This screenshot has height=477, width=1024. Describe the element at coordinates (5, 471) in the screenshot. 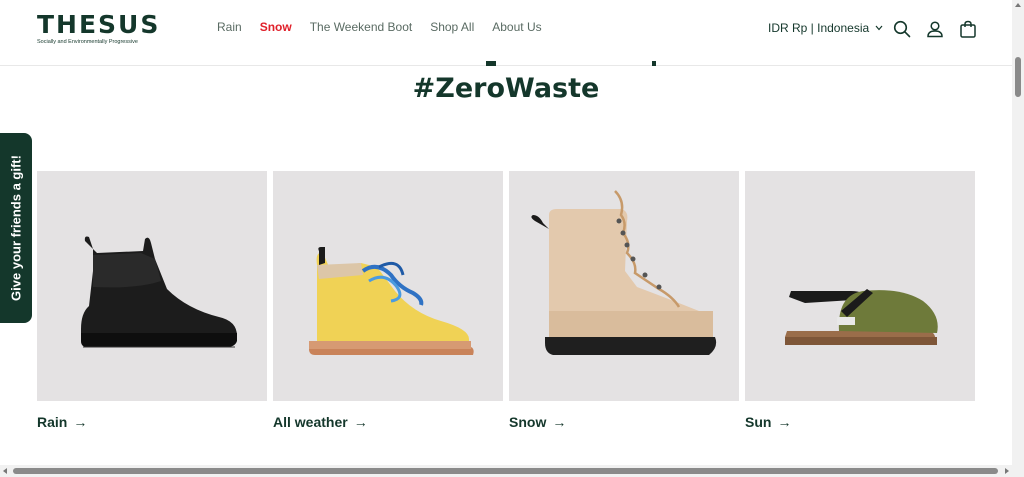

I see `scroll-left-icon` at that location.